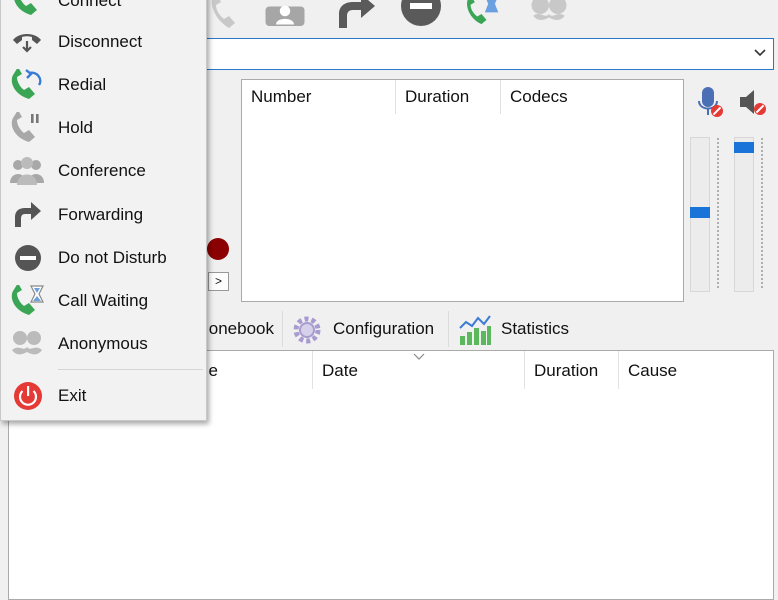 This screenshot has height=600, width=778. Describe the element at coordinates (753, 102) in the screenshot. I see `speaker-muted-icon` at that location.